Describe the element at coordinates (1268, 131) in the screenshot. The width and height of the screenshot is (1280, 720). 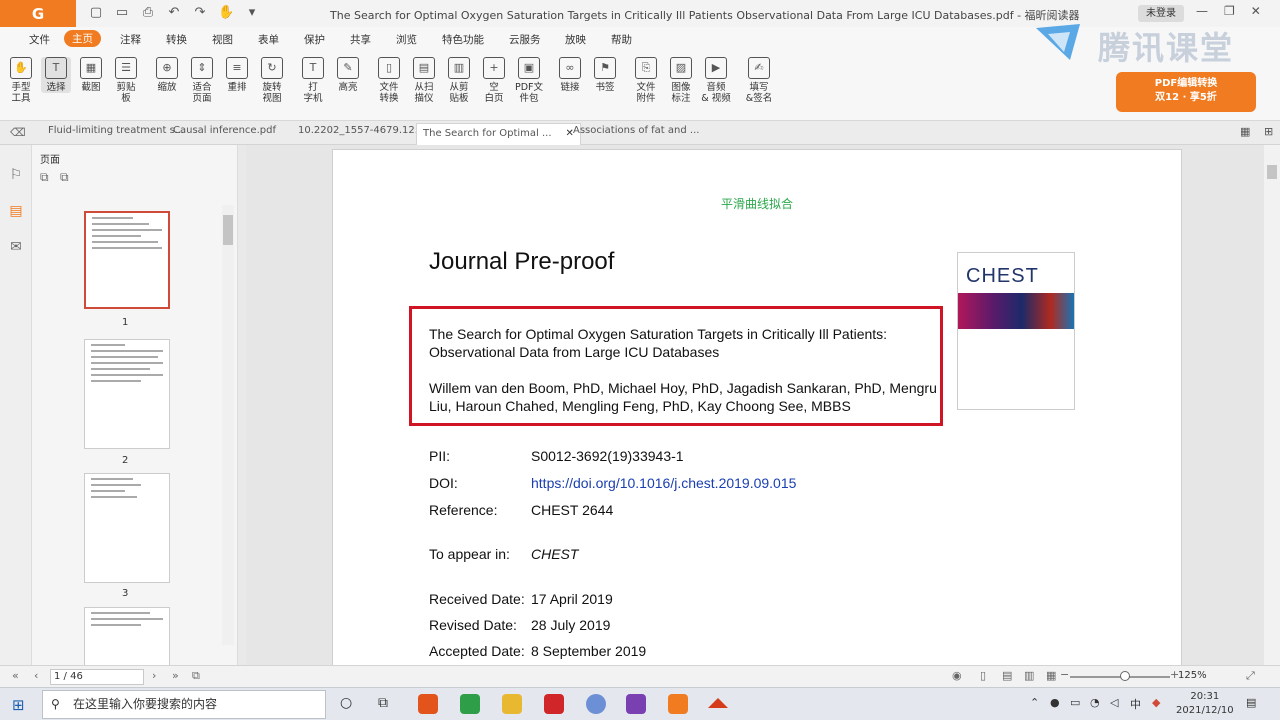
I see `expand-icon: ⊞` at that location.